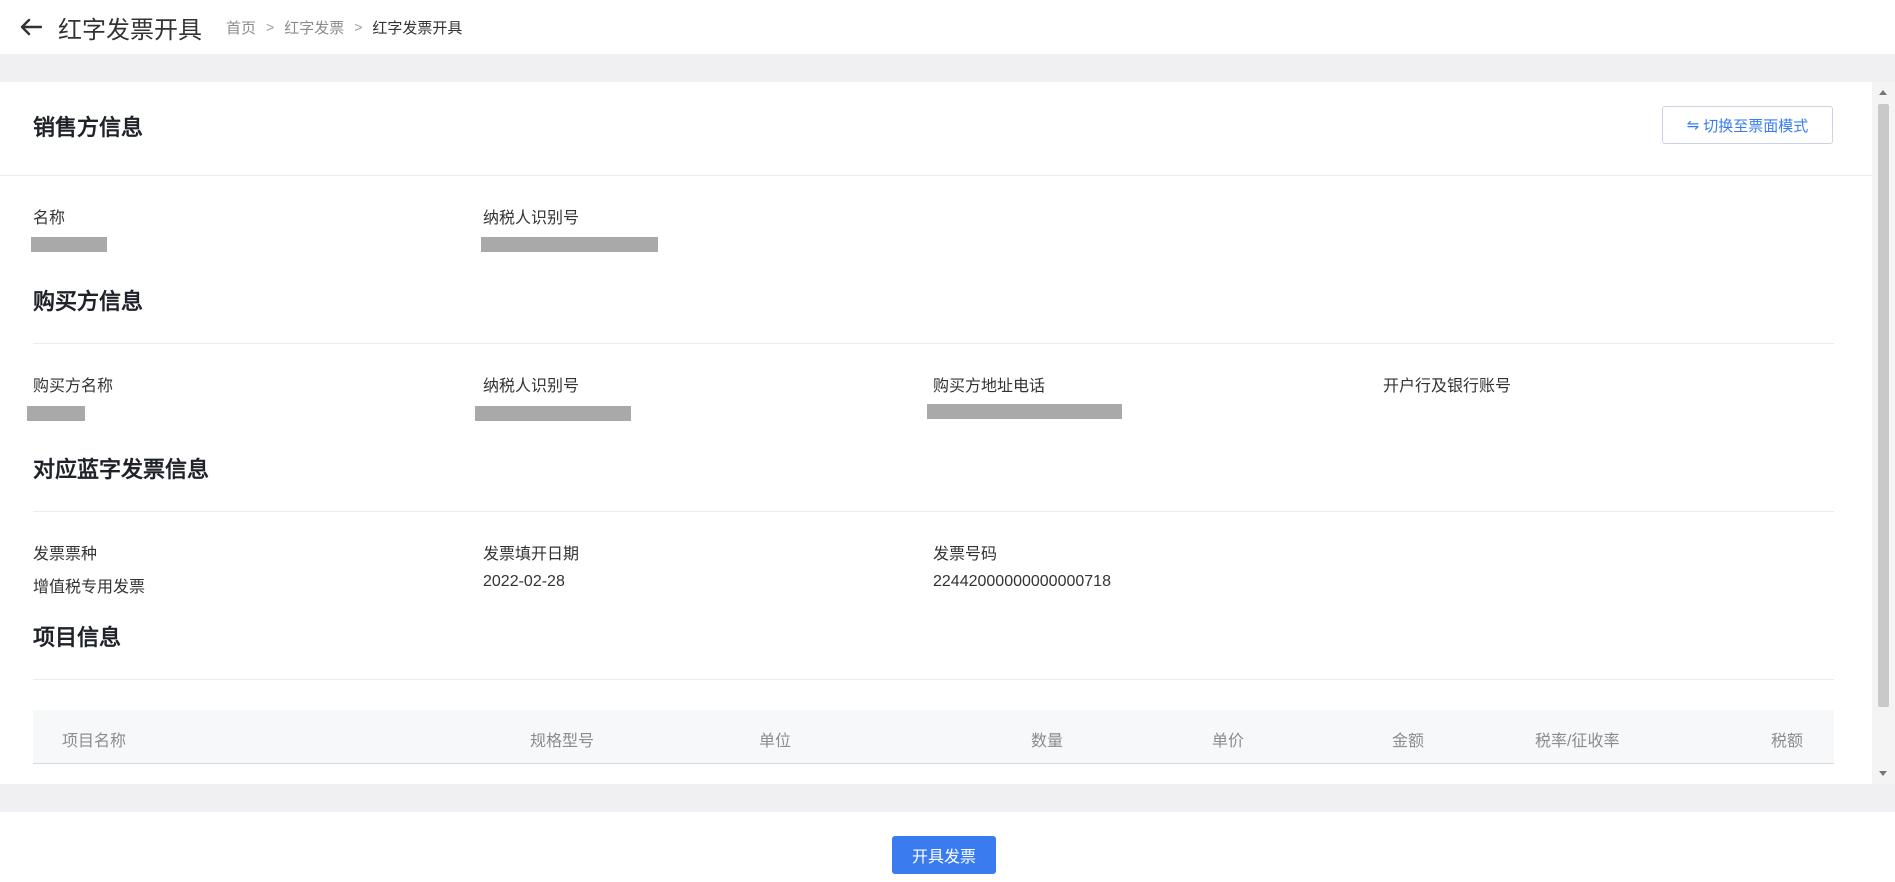 The width and height of the screenshot is (1895, 882). What do you see at coordinates (524, 581) in the screenshot?
I see `invoice-date-value: 2022-02-28` at bounding box center [524, 581].